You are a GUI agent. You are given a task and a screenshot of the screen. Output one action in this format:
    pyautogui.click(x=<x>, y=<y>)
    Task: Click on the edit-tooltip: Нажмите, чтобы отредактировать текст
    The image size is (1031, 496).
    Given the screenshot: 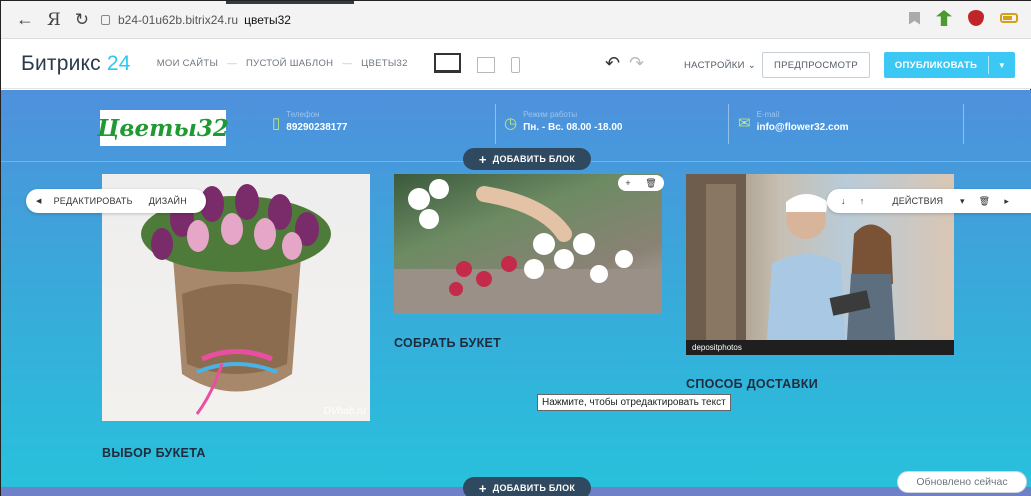 What is the action you would take?
    pyautogui.click(x=634, y=402)
    